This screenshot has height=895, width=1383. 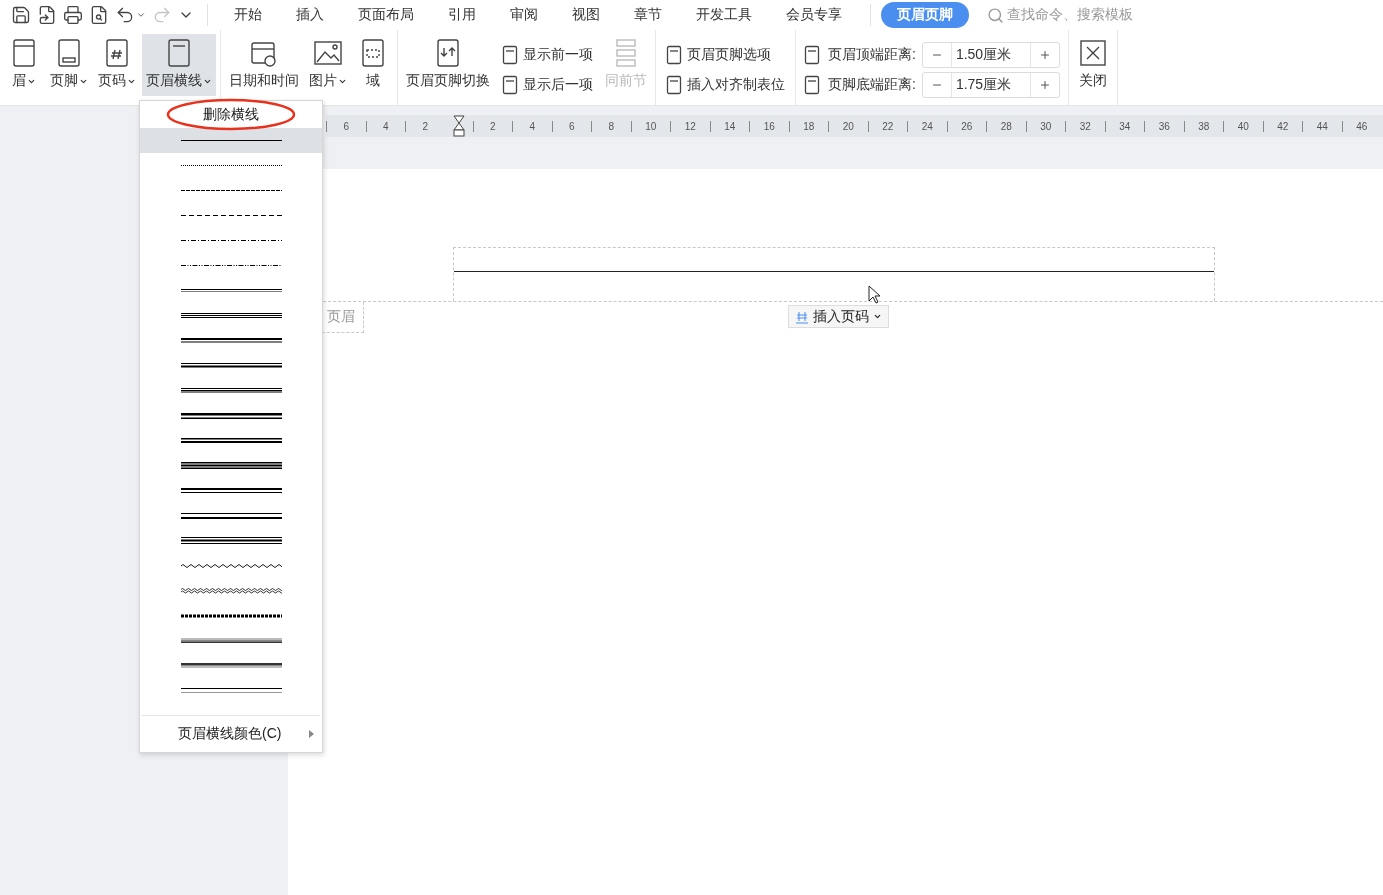 I want to click on ribbon-button: 页码, so click(x=117, y=65).